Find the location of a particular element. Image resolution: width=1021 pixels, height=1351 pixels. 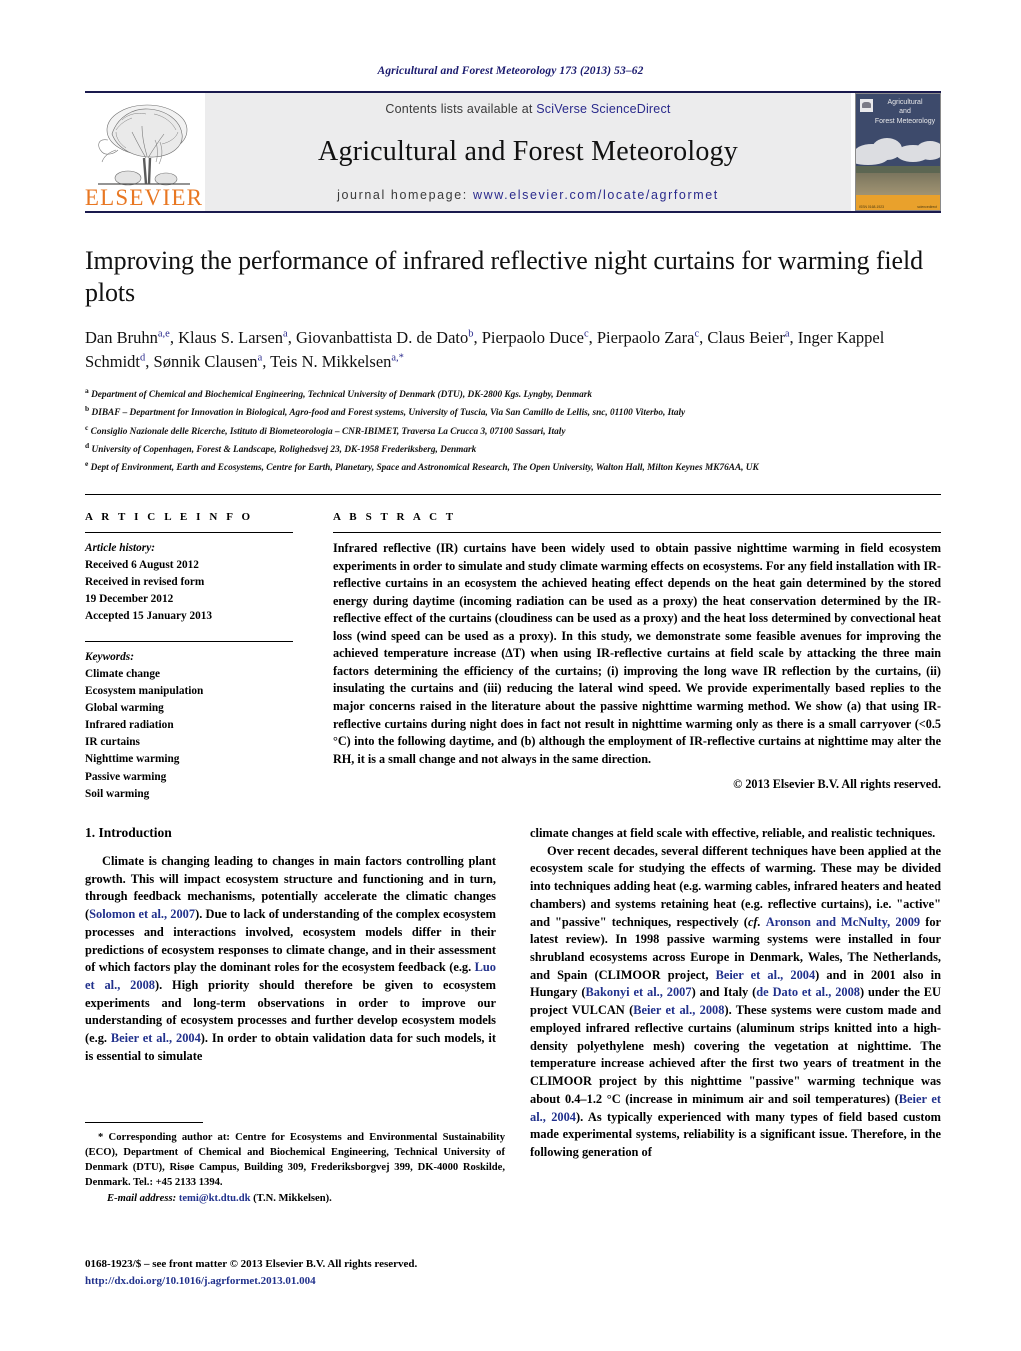

cover-clouds-illustration is located at coordinates (898, 153).